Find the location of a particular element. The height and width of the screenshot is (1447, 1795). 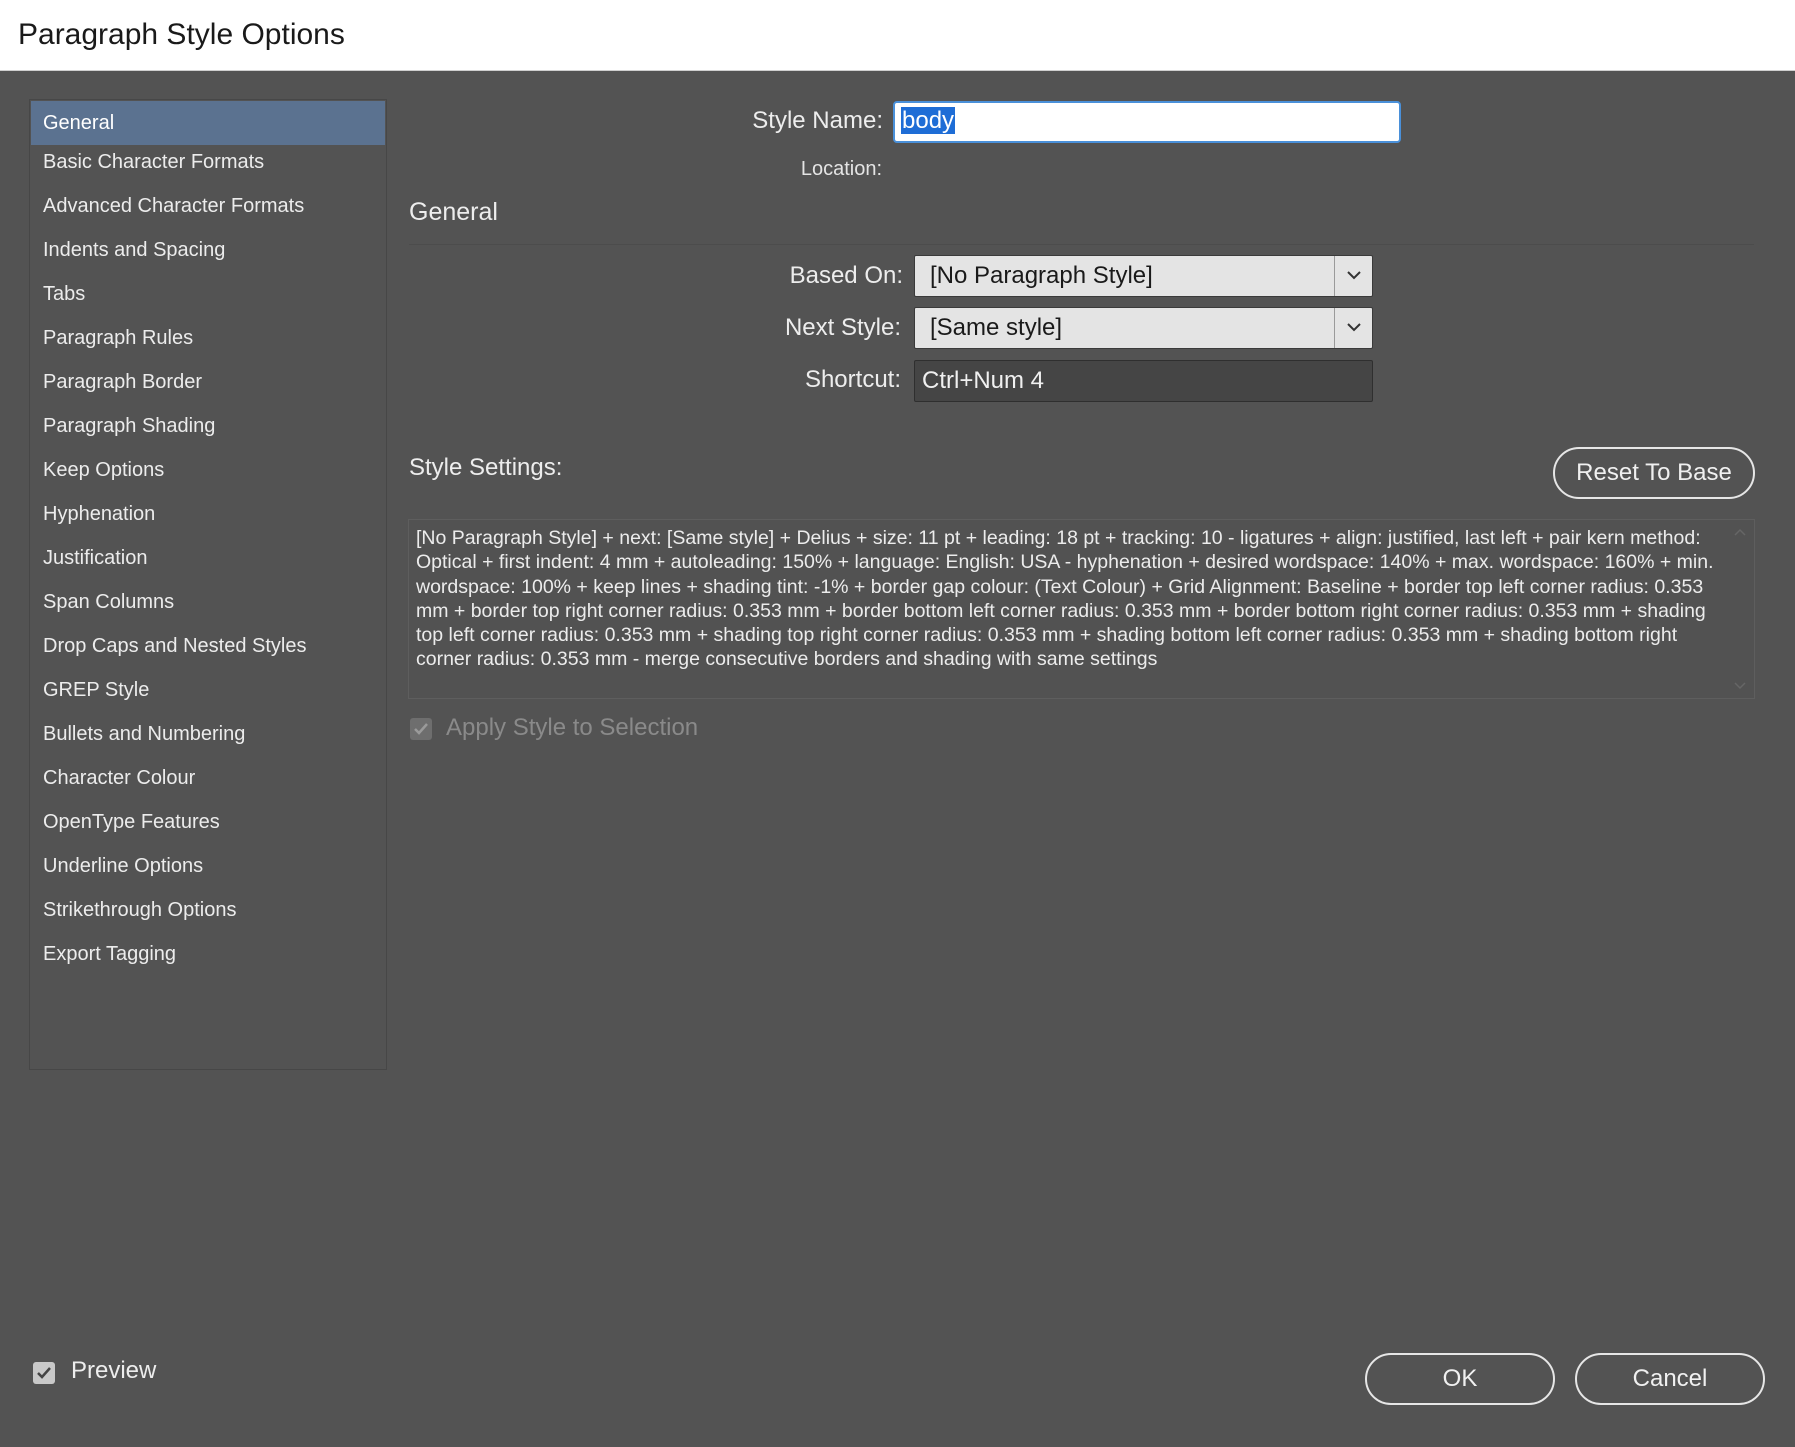

based-on-value: [No Paragraph Style] is located at coordinates (1041, 275).